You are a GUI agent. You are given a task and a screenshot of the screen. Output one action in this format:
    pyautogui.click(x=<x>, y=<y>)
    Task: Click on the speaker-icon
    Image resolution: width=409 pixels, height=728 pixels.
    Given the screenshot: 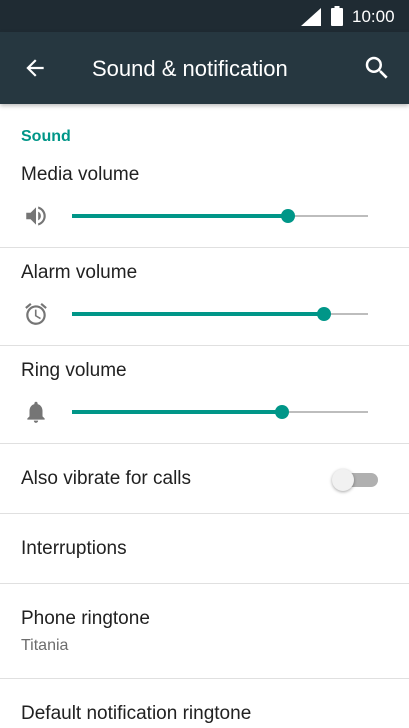 What is the action you would take?
    pyautogui.click(x=36, y=216)
    